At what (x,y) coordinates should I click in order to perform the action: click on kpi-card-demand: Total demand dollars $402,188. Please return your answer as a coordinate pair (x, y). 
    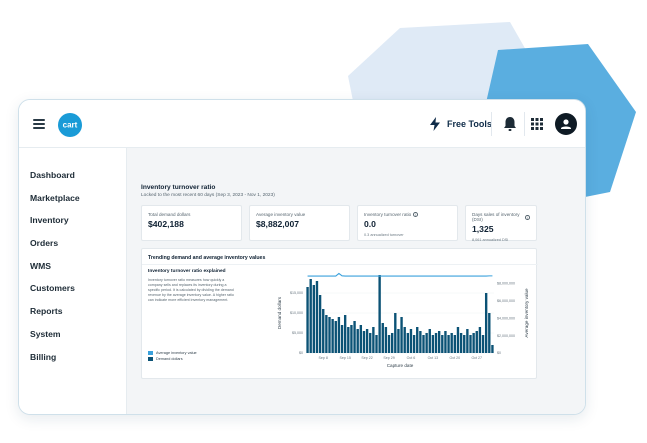
    Looking at the image, I should click on (191, 223).